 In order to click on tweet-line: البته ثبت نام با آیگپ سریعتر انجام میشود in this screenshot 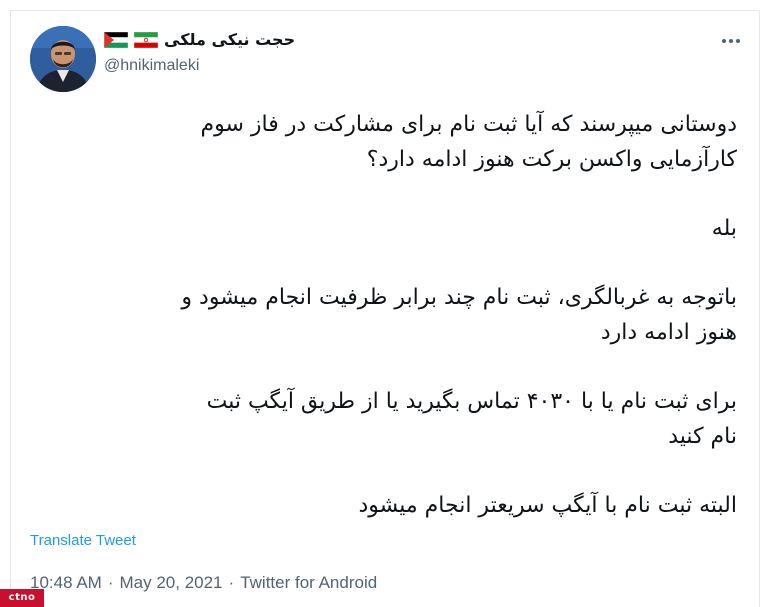, I will do `click(547, 505)`.